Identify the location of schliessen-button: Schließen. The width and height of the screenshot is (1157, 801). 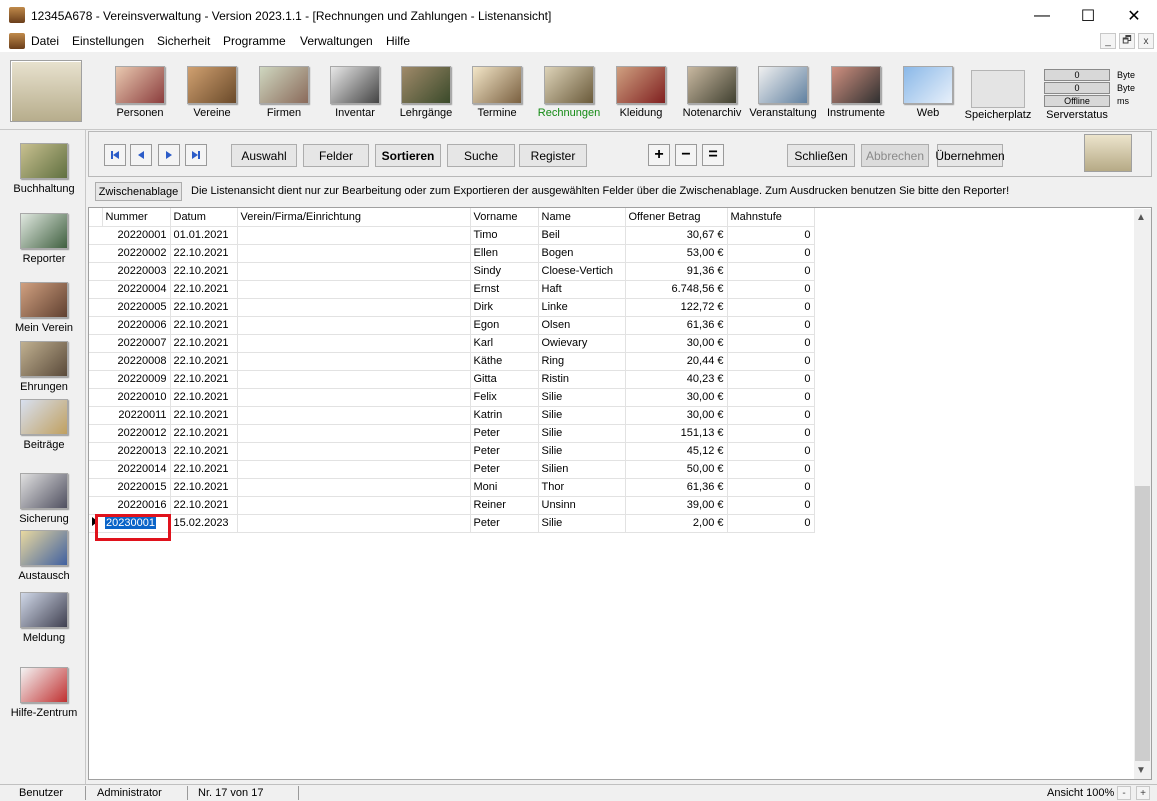
(821, 155).